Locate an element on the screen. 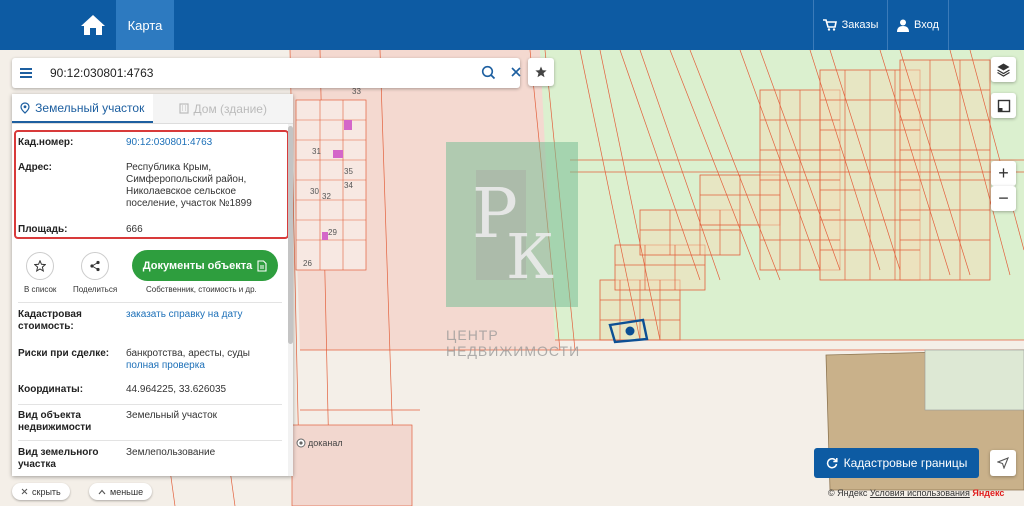  watermark-line-2: НЕДВИЖИМОСТИ is located at coordinates (513, 351).